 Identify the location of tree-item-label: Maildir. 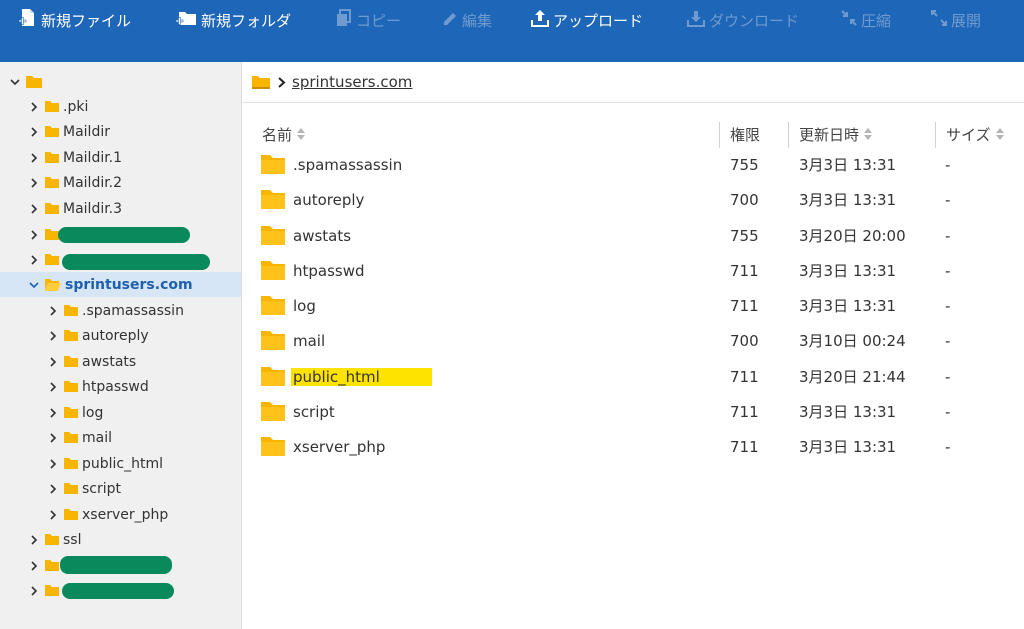
(86, 131).